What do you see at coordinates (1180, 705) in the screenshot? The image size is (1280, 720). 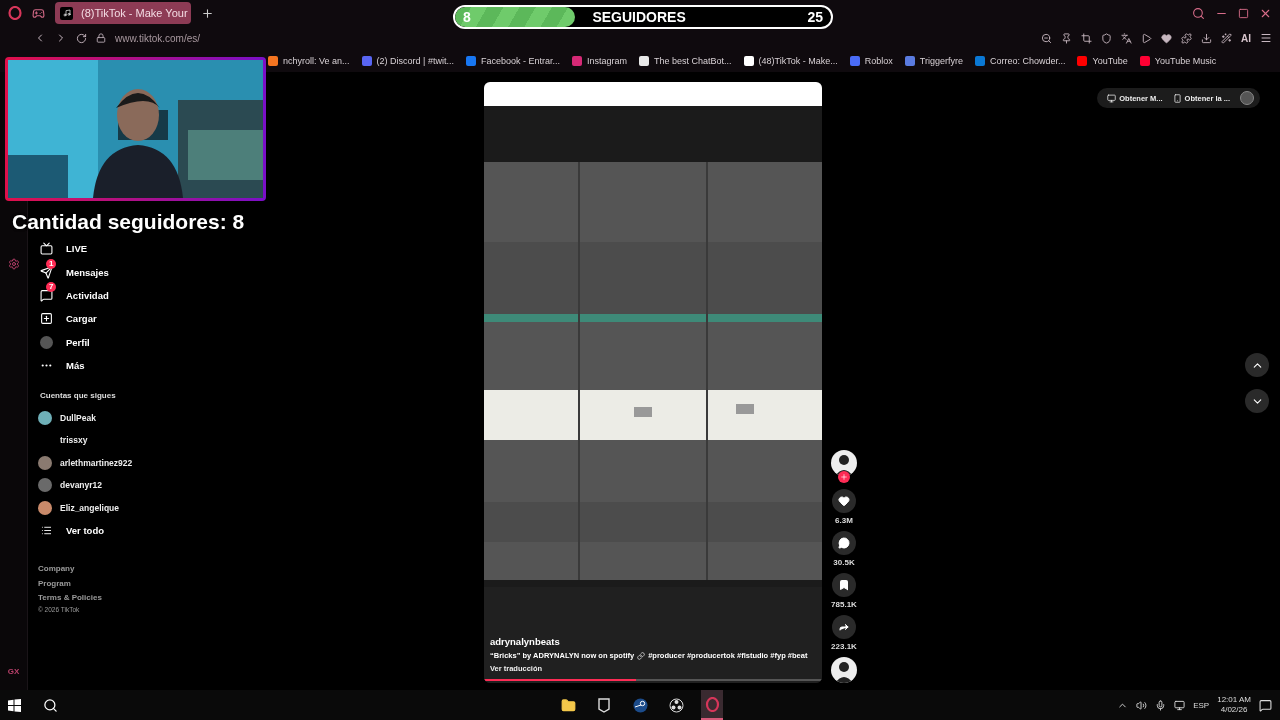 I see `network-icon` at bounding box center [1180, 705].